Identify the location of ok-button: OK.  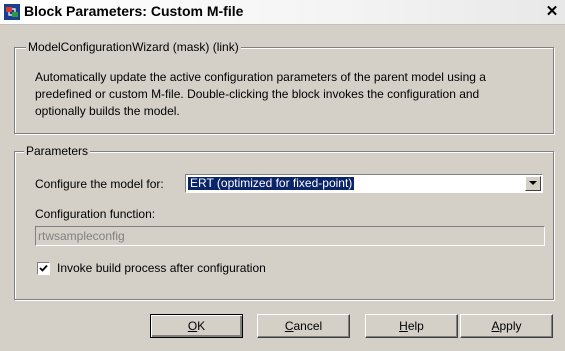
(196, 326).